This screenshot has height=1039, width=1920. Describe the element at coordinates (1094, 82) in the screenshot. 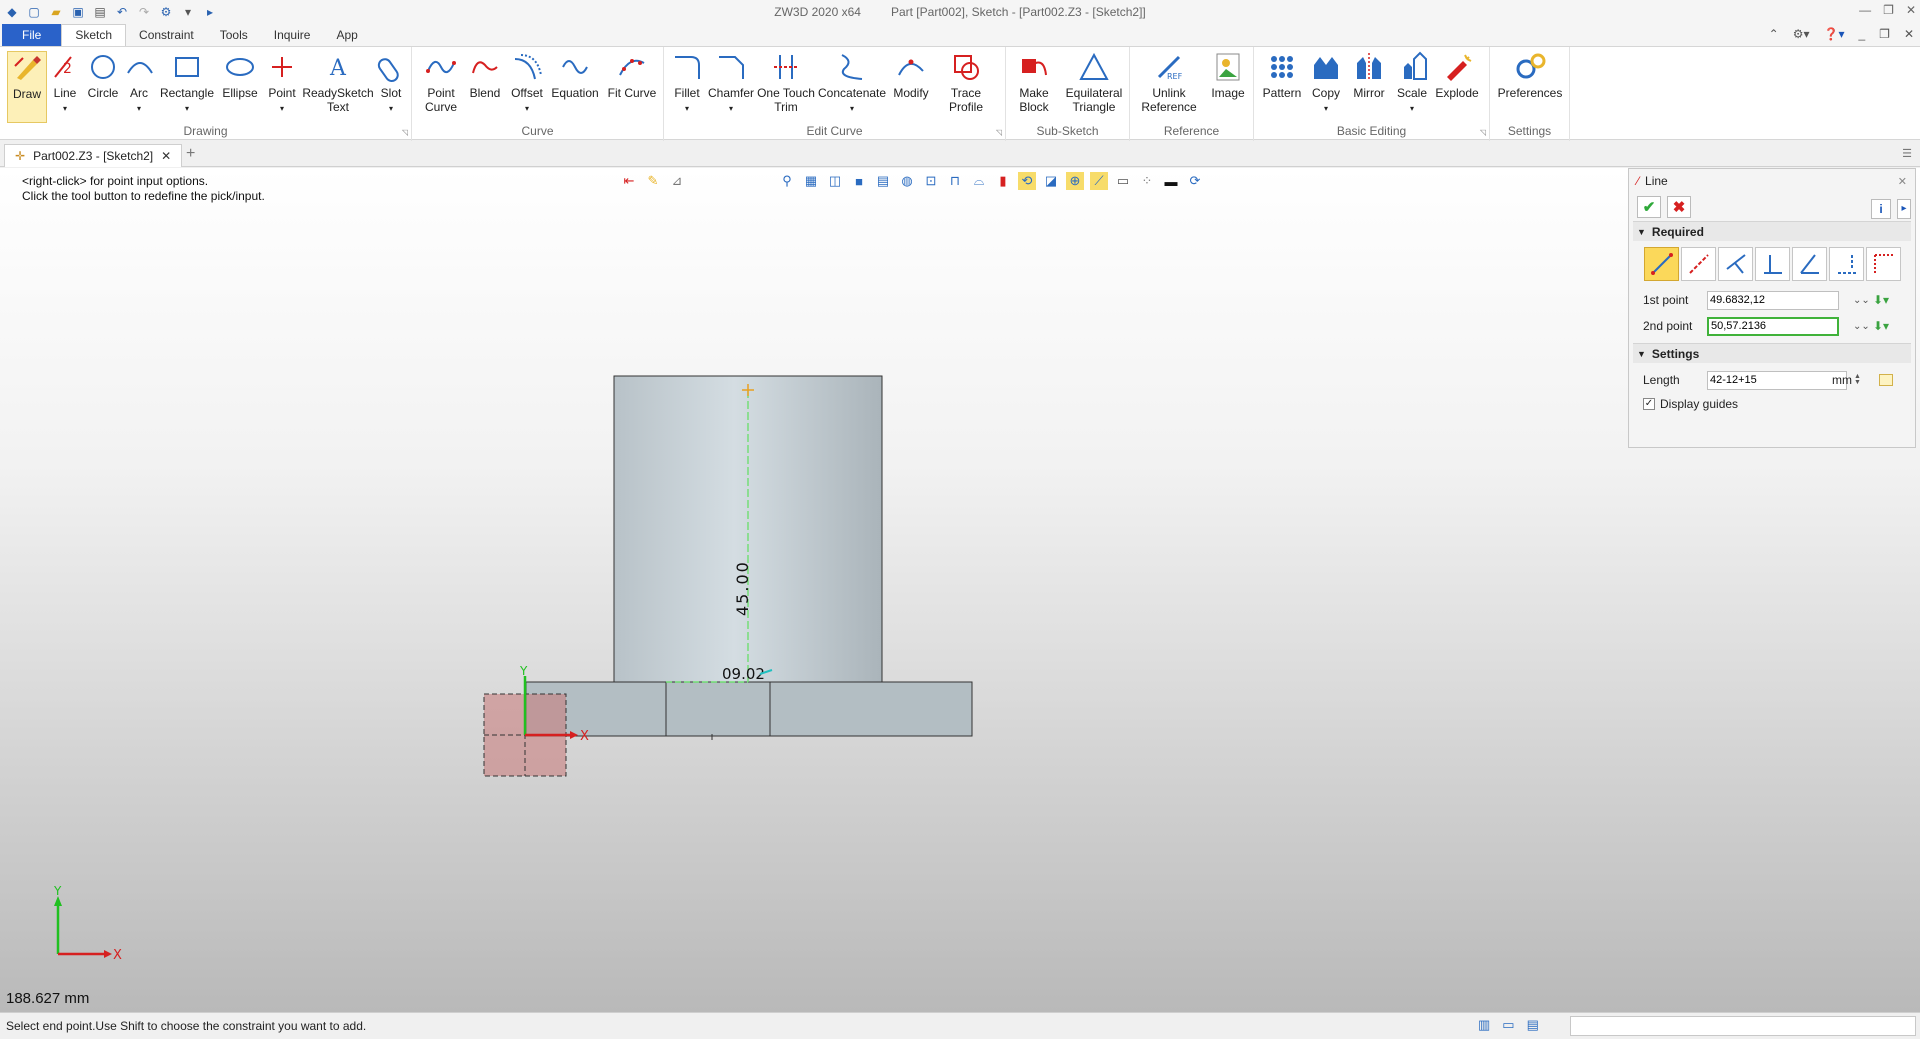

I see `equilateral-triangle-button: Equilateral Triangle` at that location.